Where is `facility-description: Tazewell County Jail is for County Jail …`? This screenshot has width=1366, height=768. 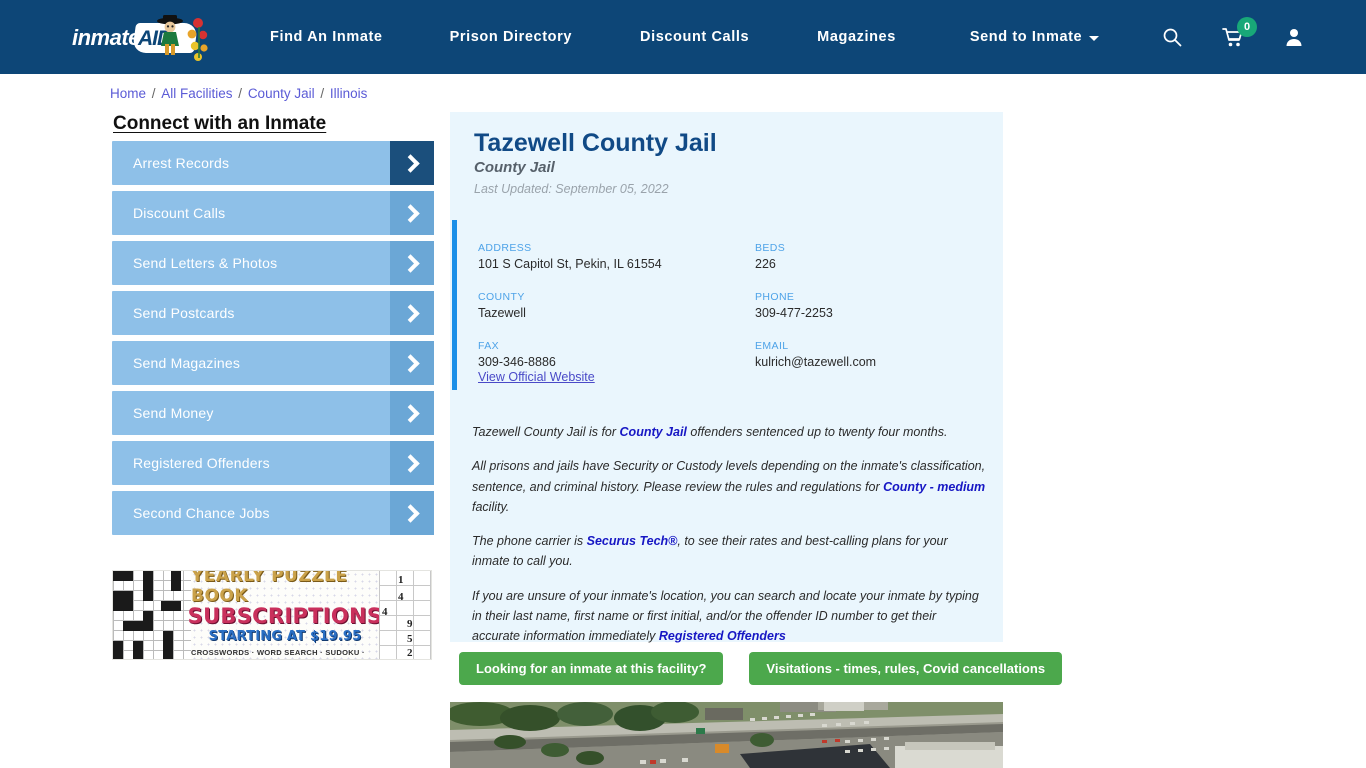
facility-description: Tazewell County Jail is for County Jail … is located at coordinates (729, 541).